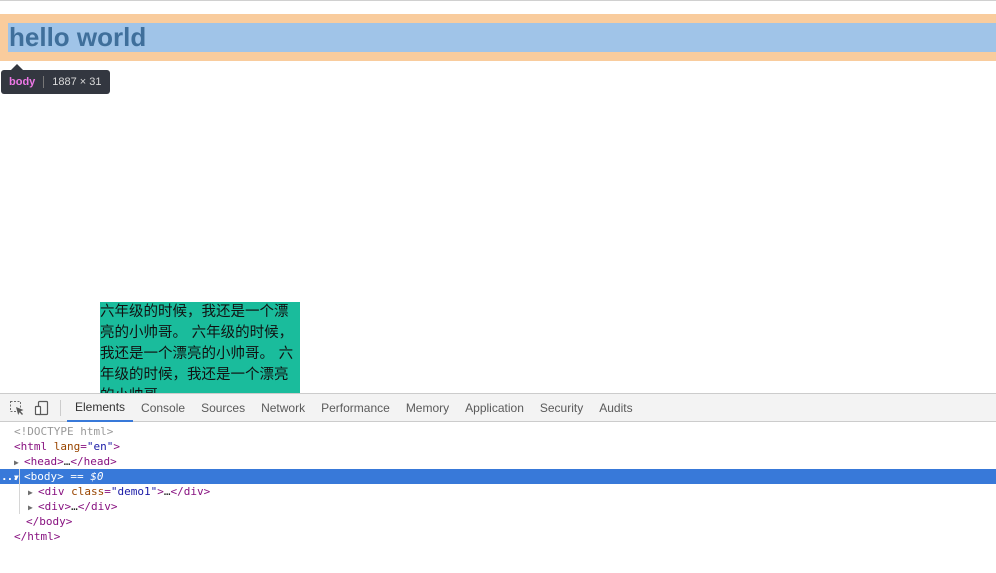 The image size is (996, 573). Describe the element at coordinates (561, 408) in the screenshot. I see `tab-security: Security` at that location.